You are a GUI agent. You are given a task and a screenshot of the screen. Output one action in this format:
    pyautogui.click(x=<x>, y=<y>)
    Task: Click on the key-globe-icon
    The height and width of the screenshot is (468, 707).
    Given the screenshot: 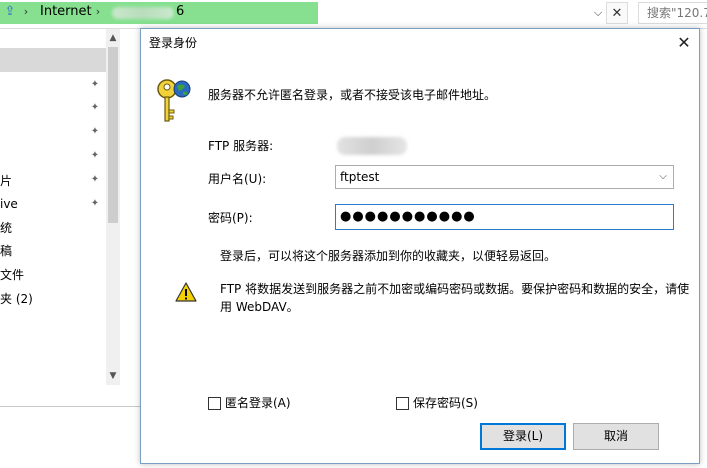 What is the action you would take?
    pyautogui.click(x=174, y=100)
    